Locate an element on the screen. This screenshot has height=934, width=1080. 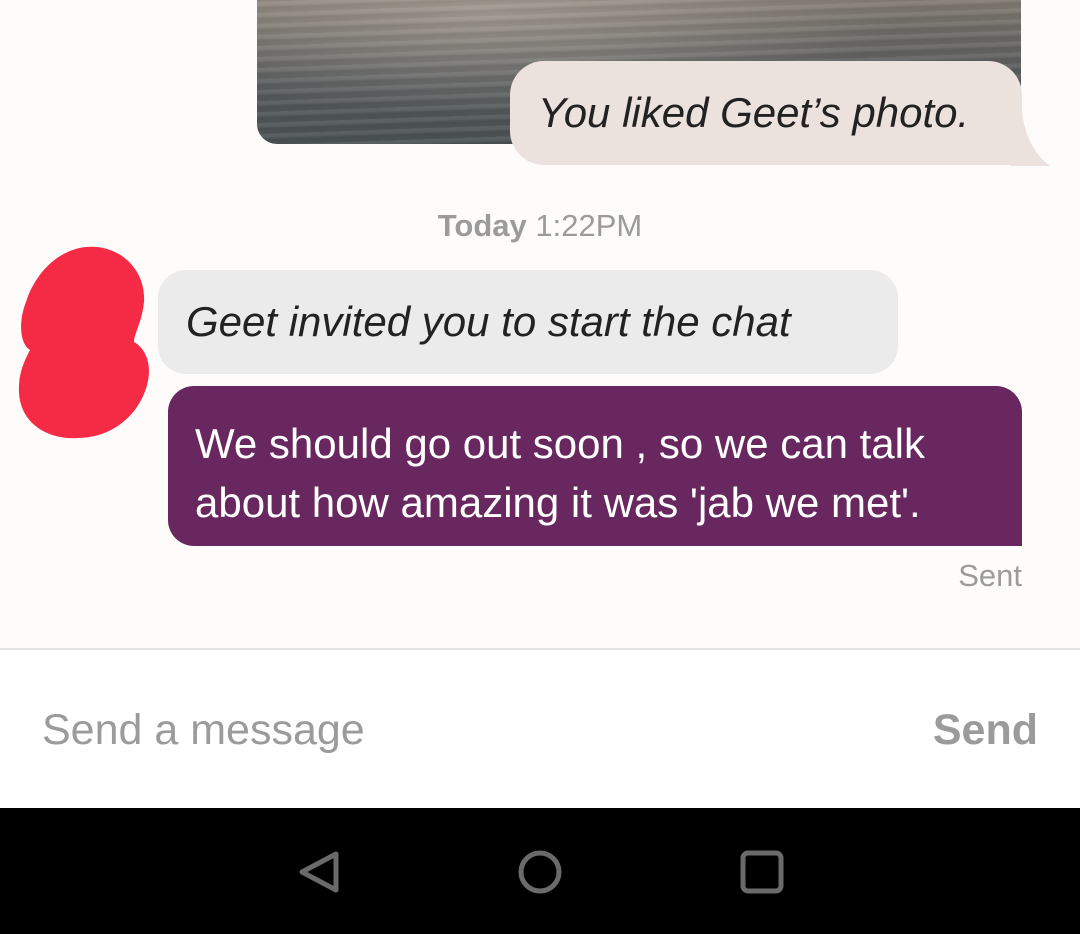
message-input is located at coordinates (442, 730).